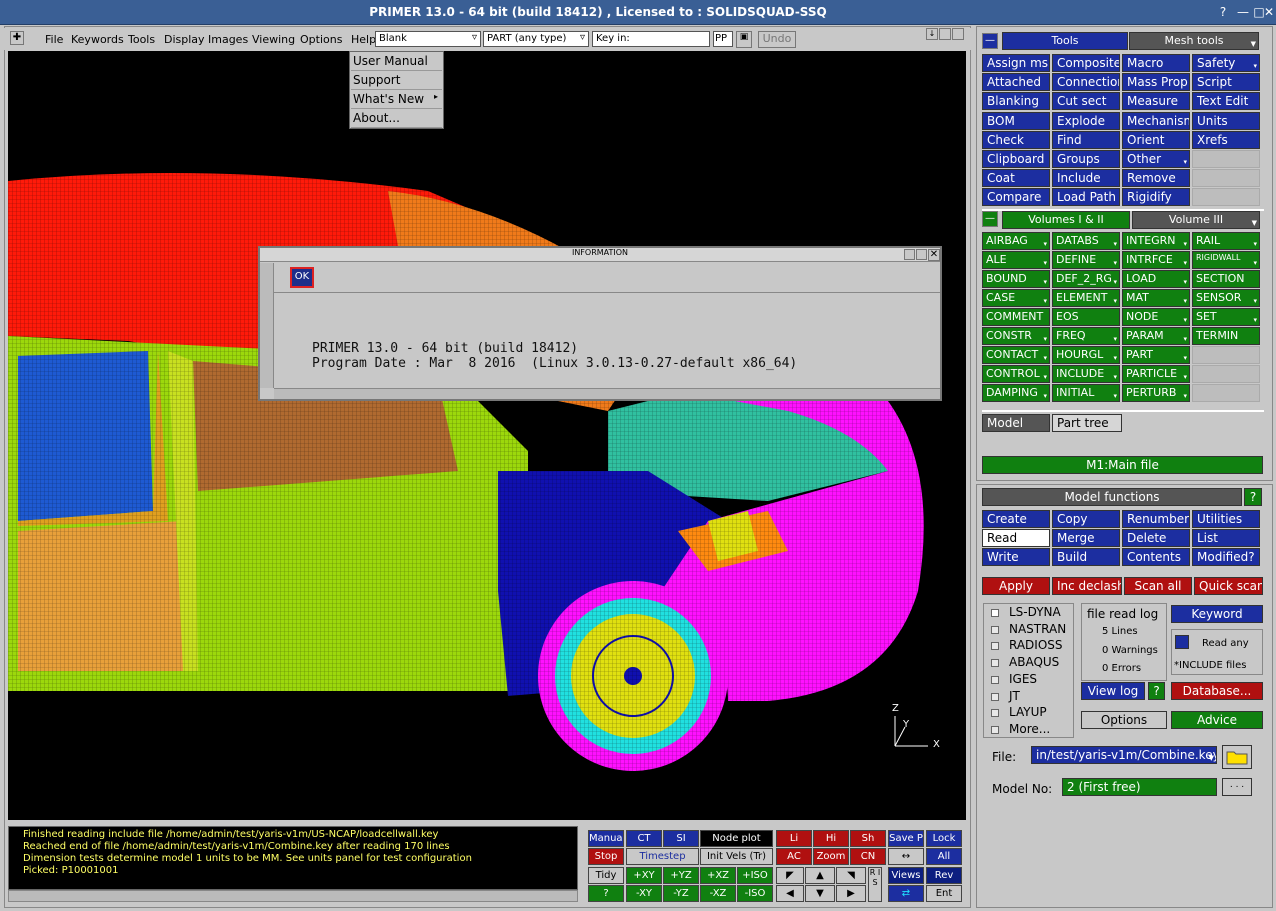  I want to click on kw-freq: FREQ ▾, so click(1086, 336).